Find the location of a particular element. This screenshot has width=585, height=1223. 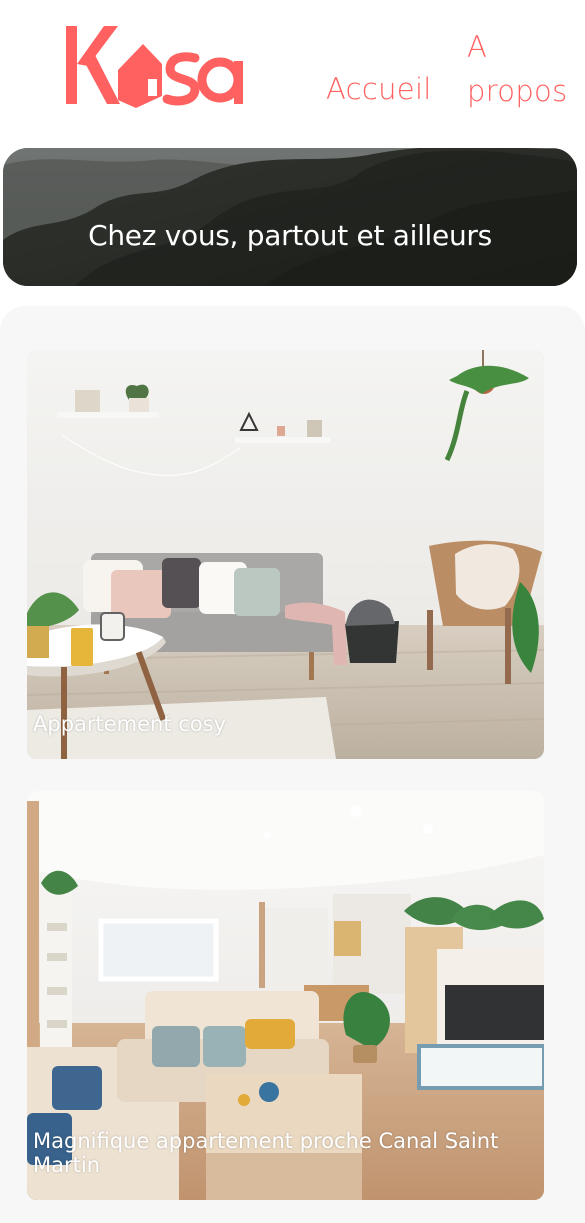

site-header: Accueil A propos is located at coordinates (292, 70).